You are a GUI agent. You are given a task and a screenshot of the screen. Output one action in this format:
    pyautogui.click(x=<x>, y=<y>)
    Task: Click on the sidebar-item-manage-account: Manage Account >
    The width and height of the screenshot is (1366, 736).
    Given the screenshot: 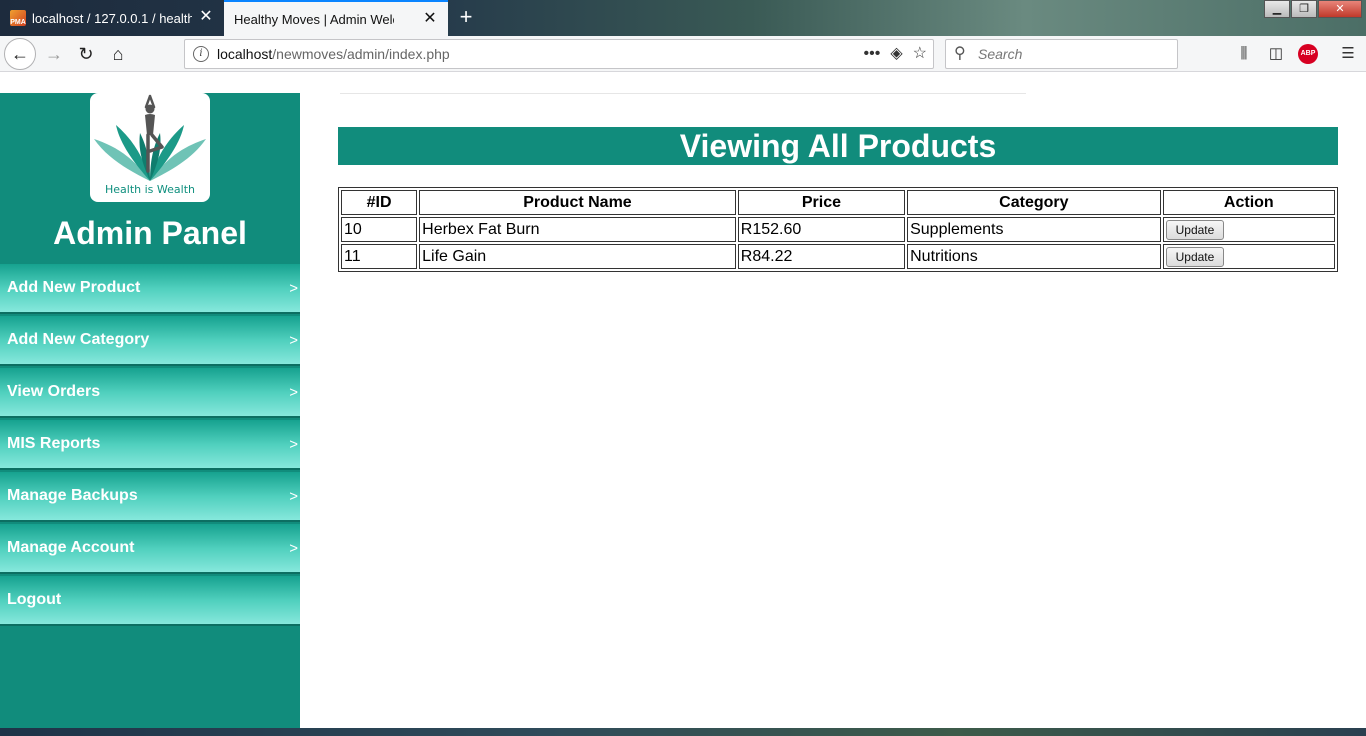 What is the action you would take?
    pyautogui.click(x=150, y=549)
    